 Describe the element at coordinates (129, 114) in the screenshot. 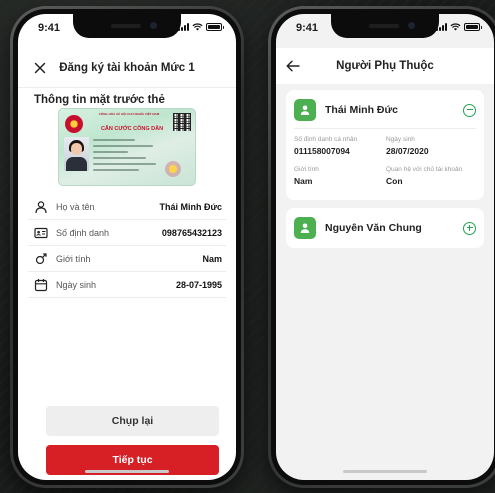

I see `id-card-header: CỘNG HÒA XÃ HỘI CHỦ NGHĨA VIỆT NAM` at that location.